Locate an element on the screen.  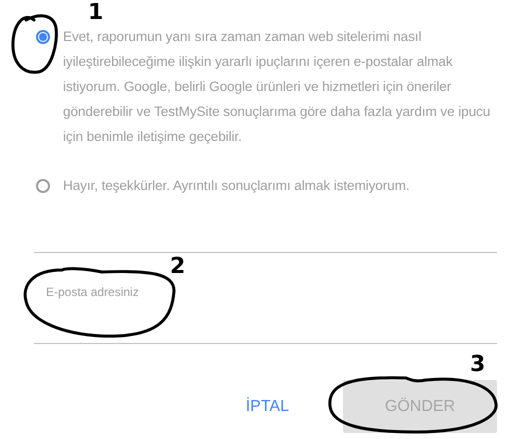
option-label: Hayır, teşekkürler. Ayrıntılı sonuçlarımı almak istemiyorum. is located at coordinates (236, 186).